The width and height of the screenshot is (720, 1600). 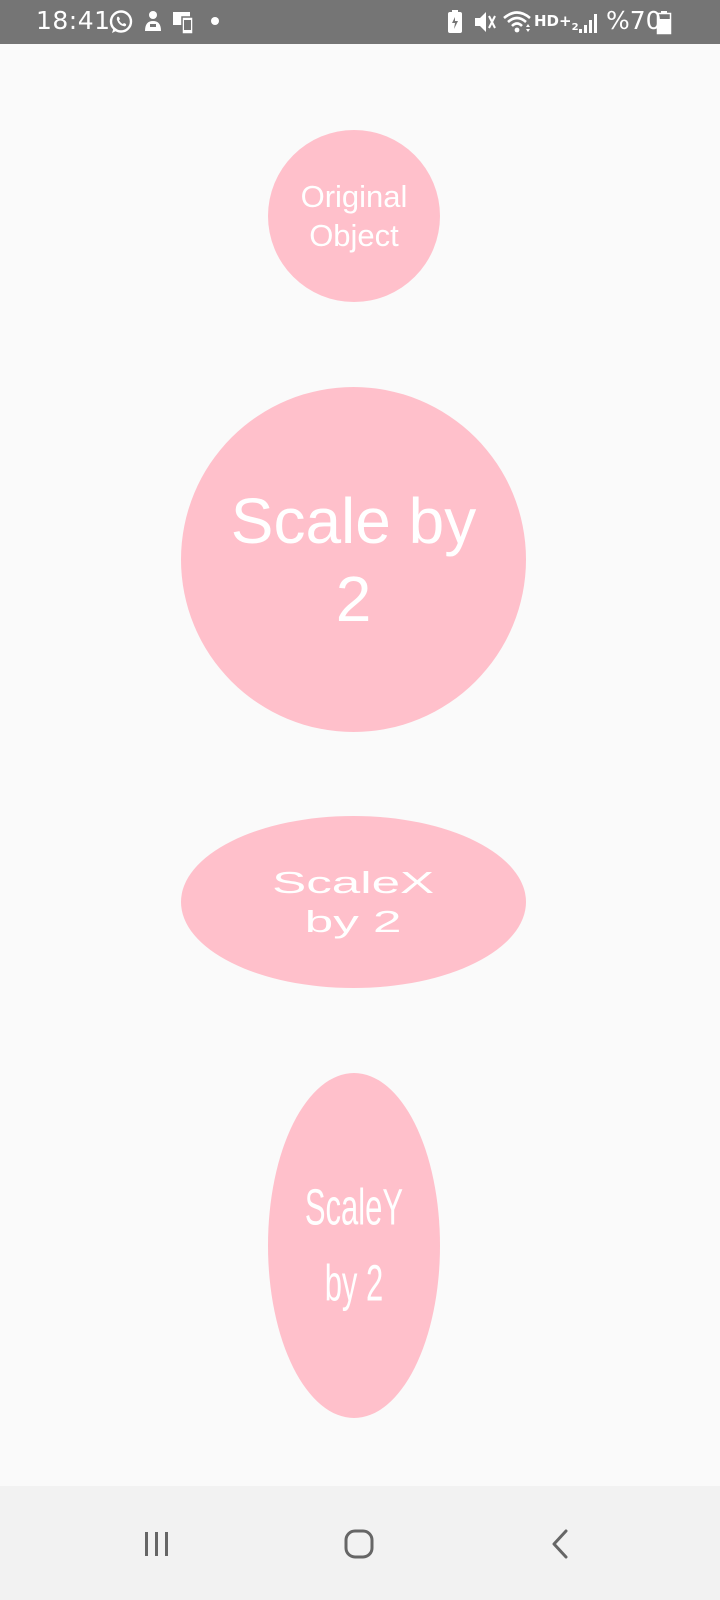 I want to click on signal-icon, so click(x=588, y=23).